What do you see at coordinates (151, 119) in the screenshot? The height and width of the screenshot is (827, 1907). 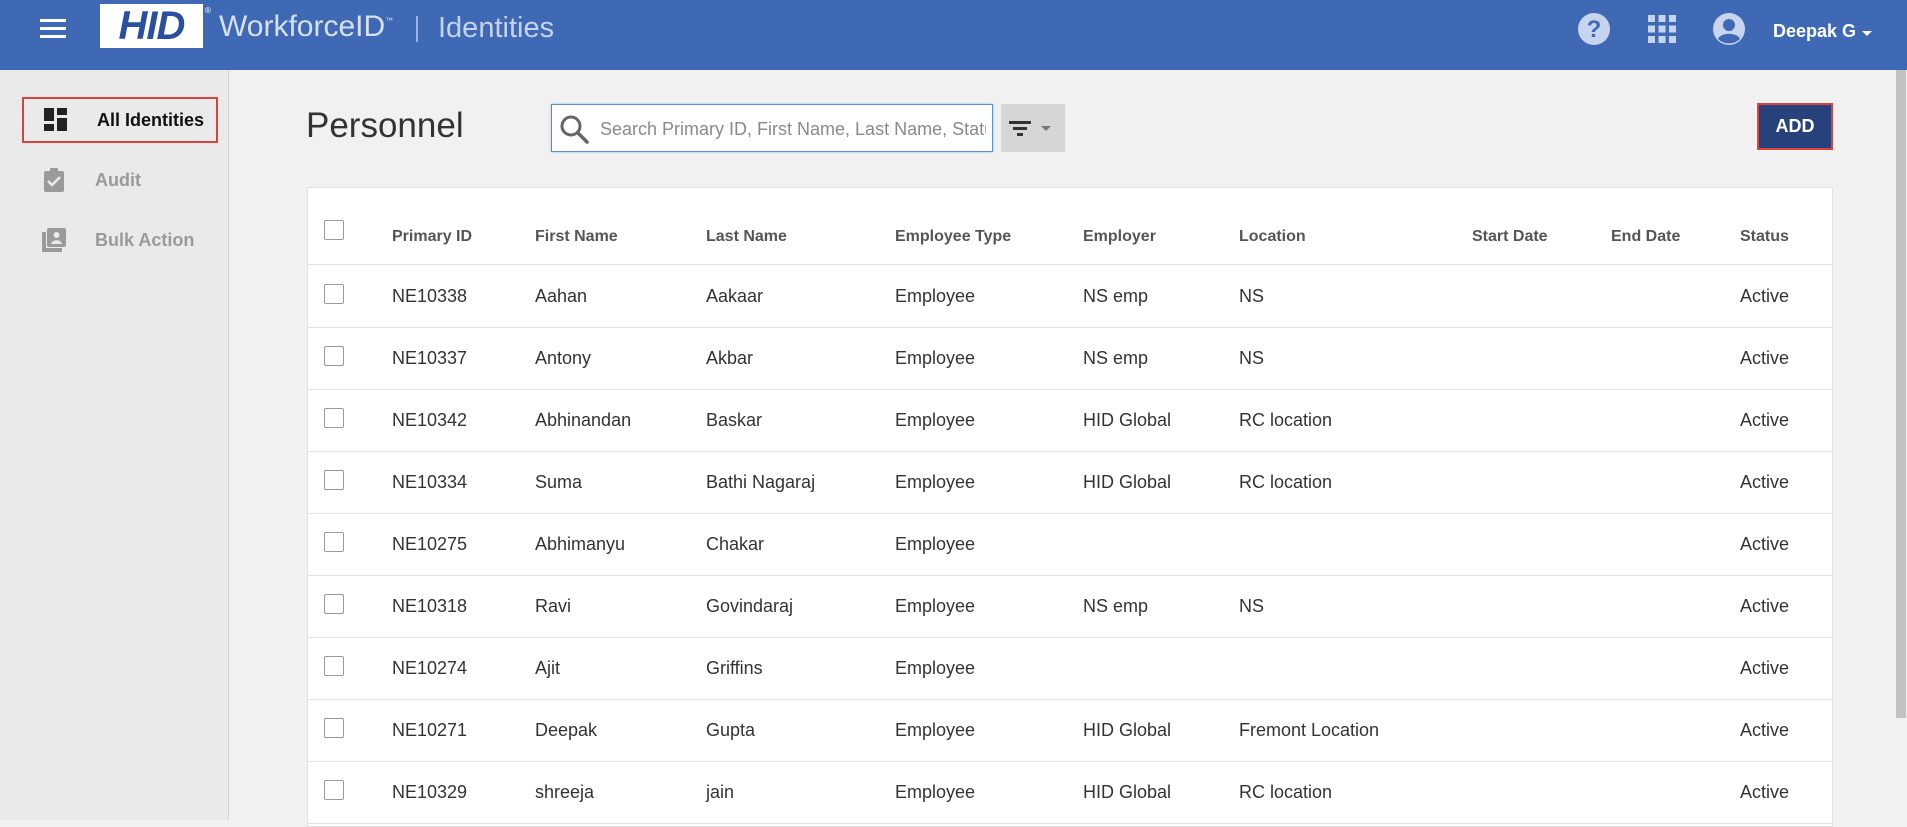 I see `sidebar-item-label: All Identities` at bounding box center [151, 119].